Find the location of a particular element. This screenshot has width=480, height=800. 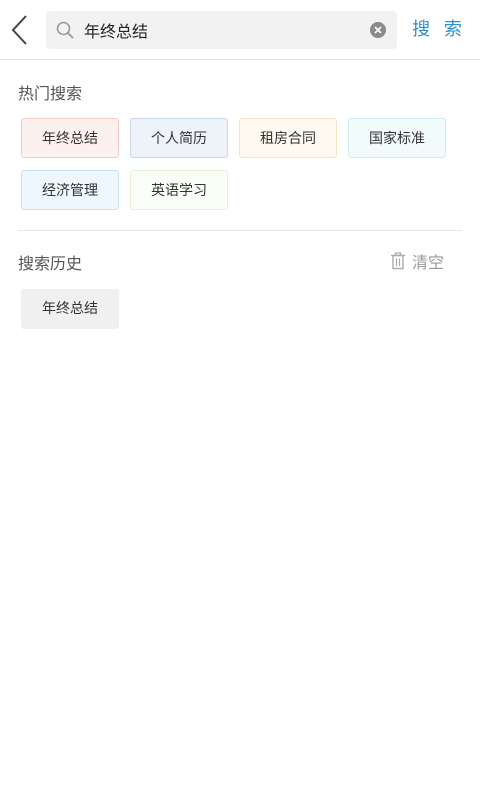

search-input is located at coordinates (224, 30).